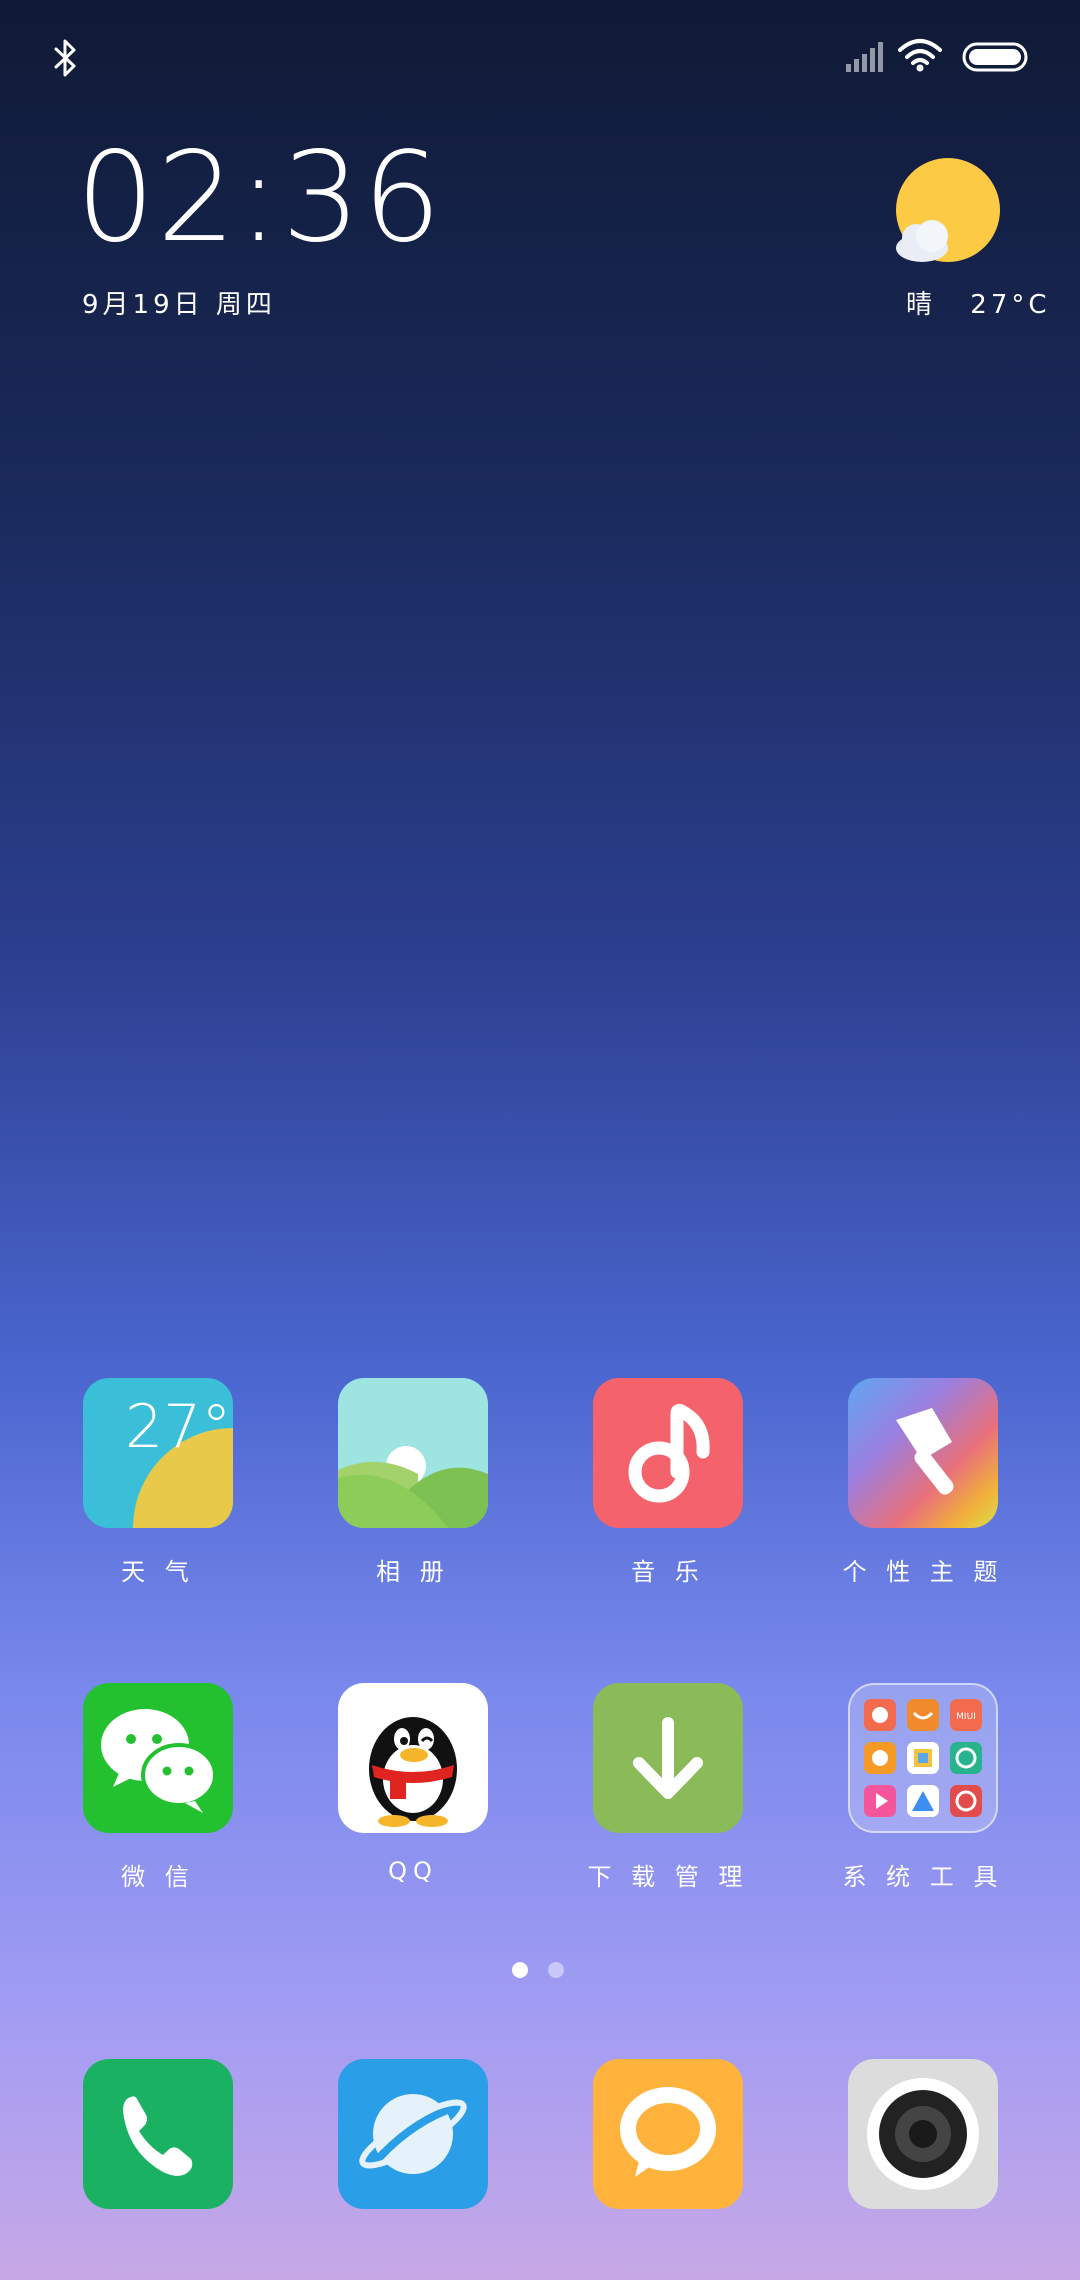 The image size is (1080, 2280). Describe the element at coordinates (668, 1572) in the screenshot. I see `app-label-music: 音 乐` at that location.